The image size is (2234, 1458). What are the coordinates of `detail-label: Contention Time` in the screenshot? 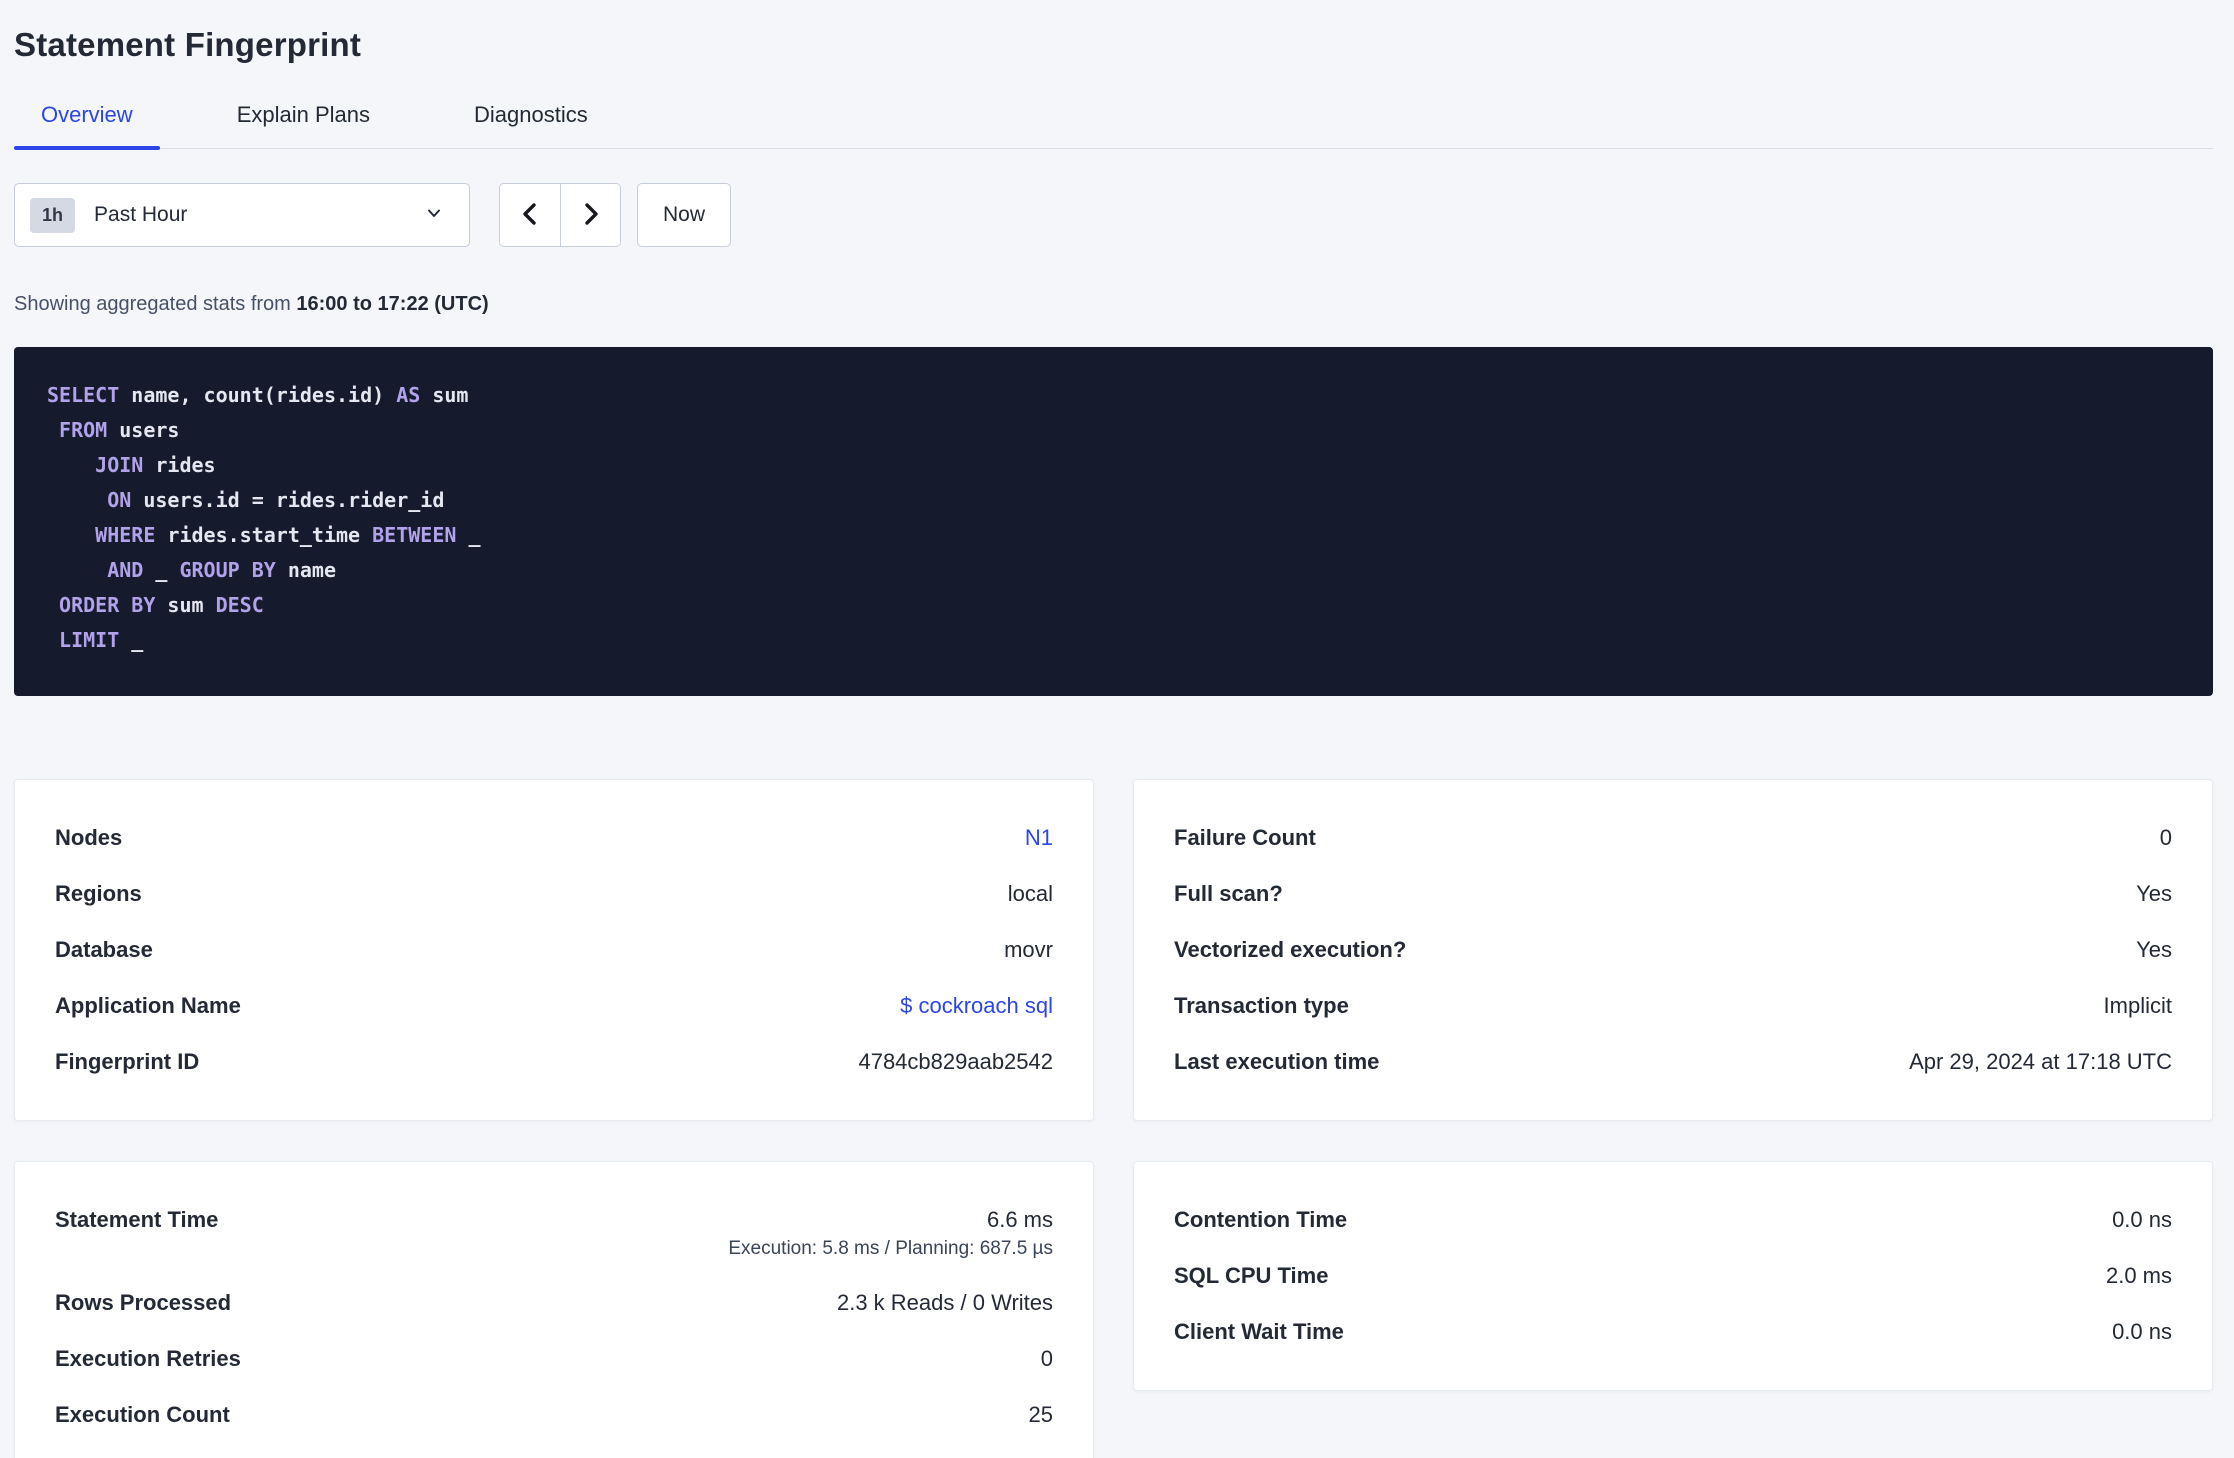 It's located at (1261, 1219).